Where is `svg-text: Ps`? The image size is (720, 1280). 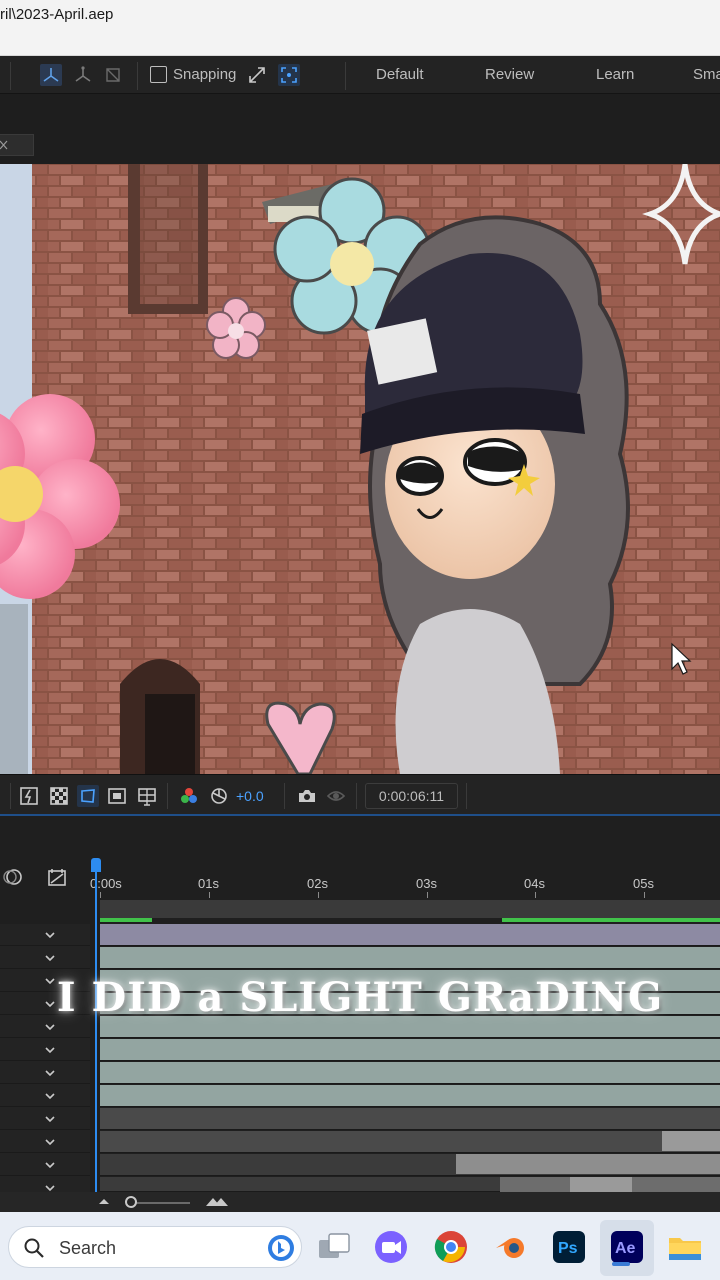 svg-text: Ps is located at coordinates (568, 1248).